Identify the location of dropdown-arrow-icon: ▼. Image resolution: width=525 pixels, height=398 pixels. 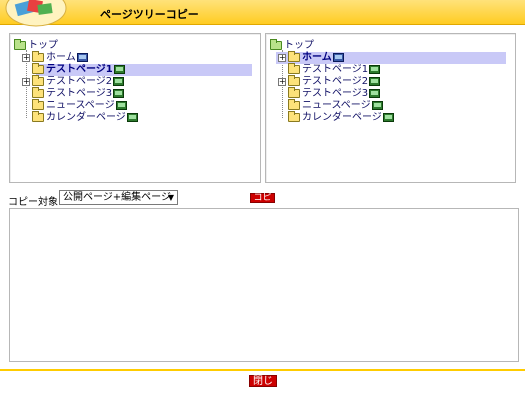
(170, 197).